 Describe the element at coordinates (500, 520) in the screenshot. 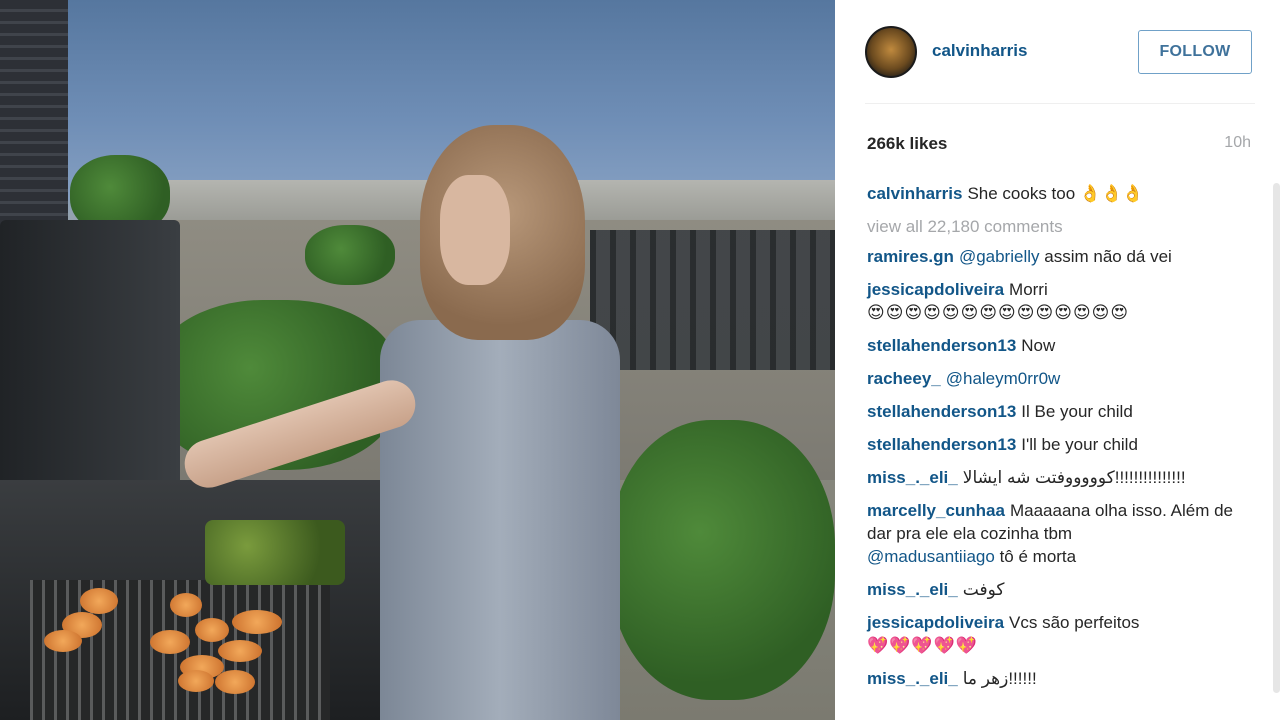

I see `sweater` at that location.